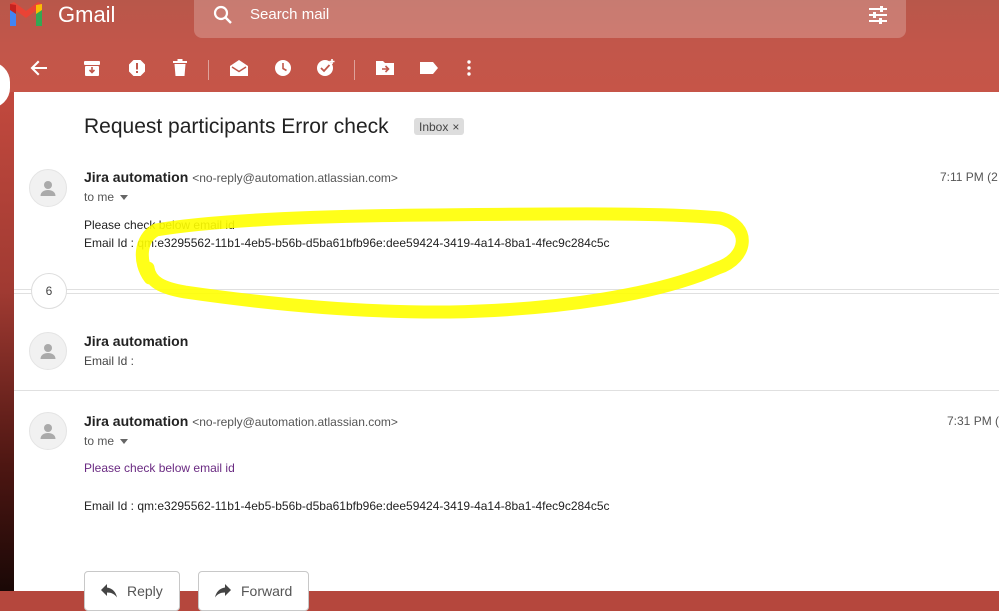 This screenshot has height=611, width=999. Describe the element at coordinates (550, 19) in the screenshot. I see `search-bar: Search mail` at that location.